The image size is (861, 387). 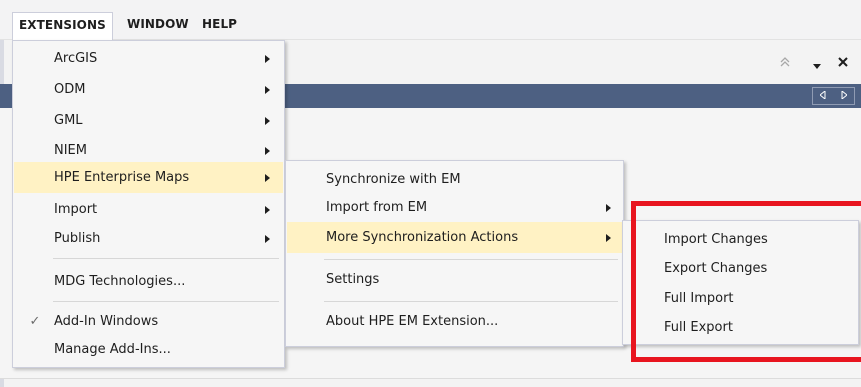 What do you see at coordinates (148, 209) in the screenshot?
I see `menu-item-import: Import` at bounding box center [148, 209].